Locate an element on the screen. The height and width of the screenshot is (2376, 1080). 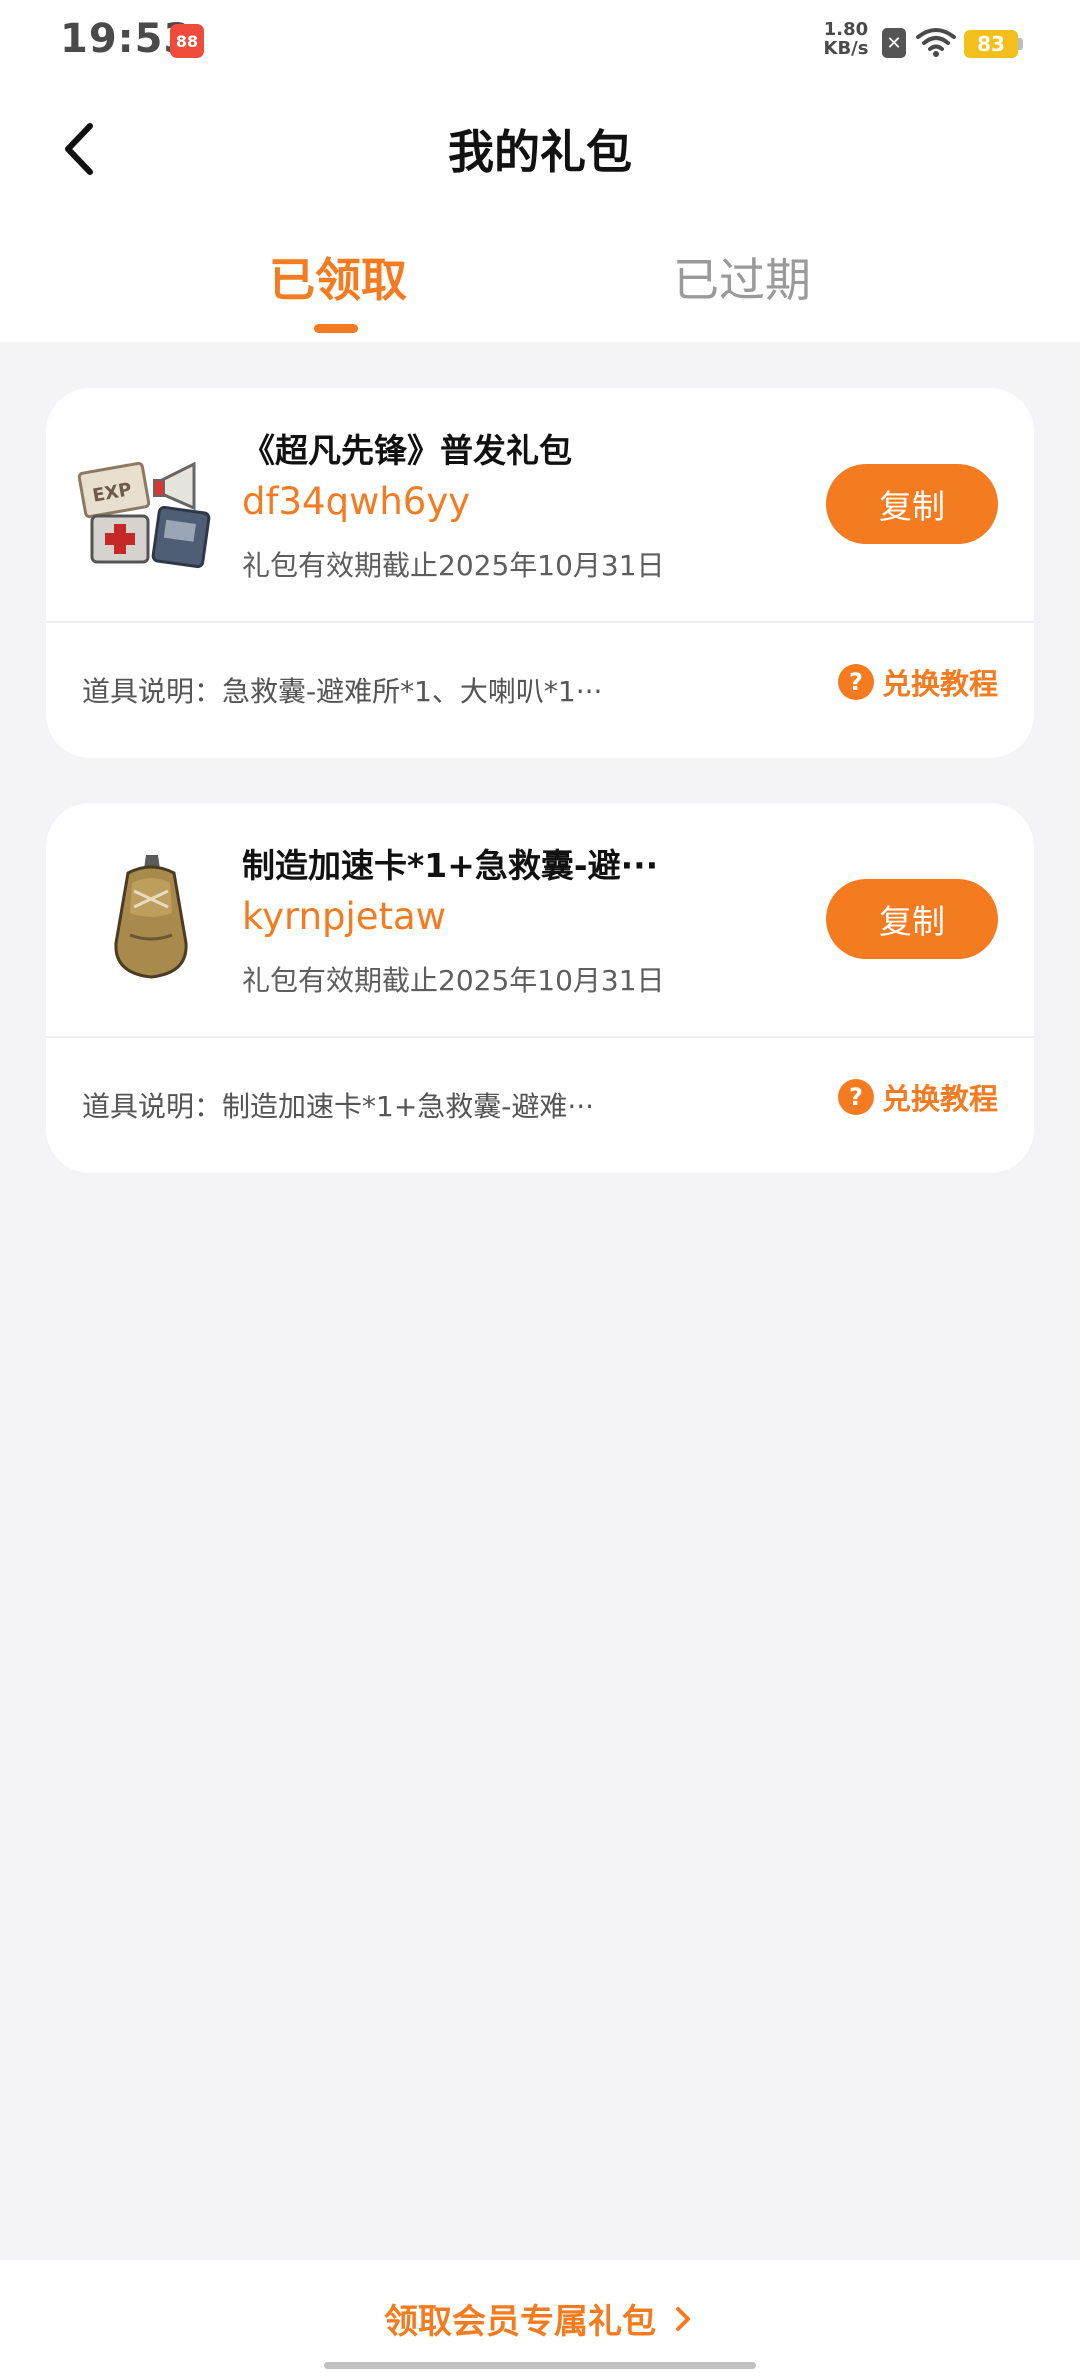
item-description: 道具说明：制造加速卡*1+急救囊-避难··· is located at coordinates (338, 1106).